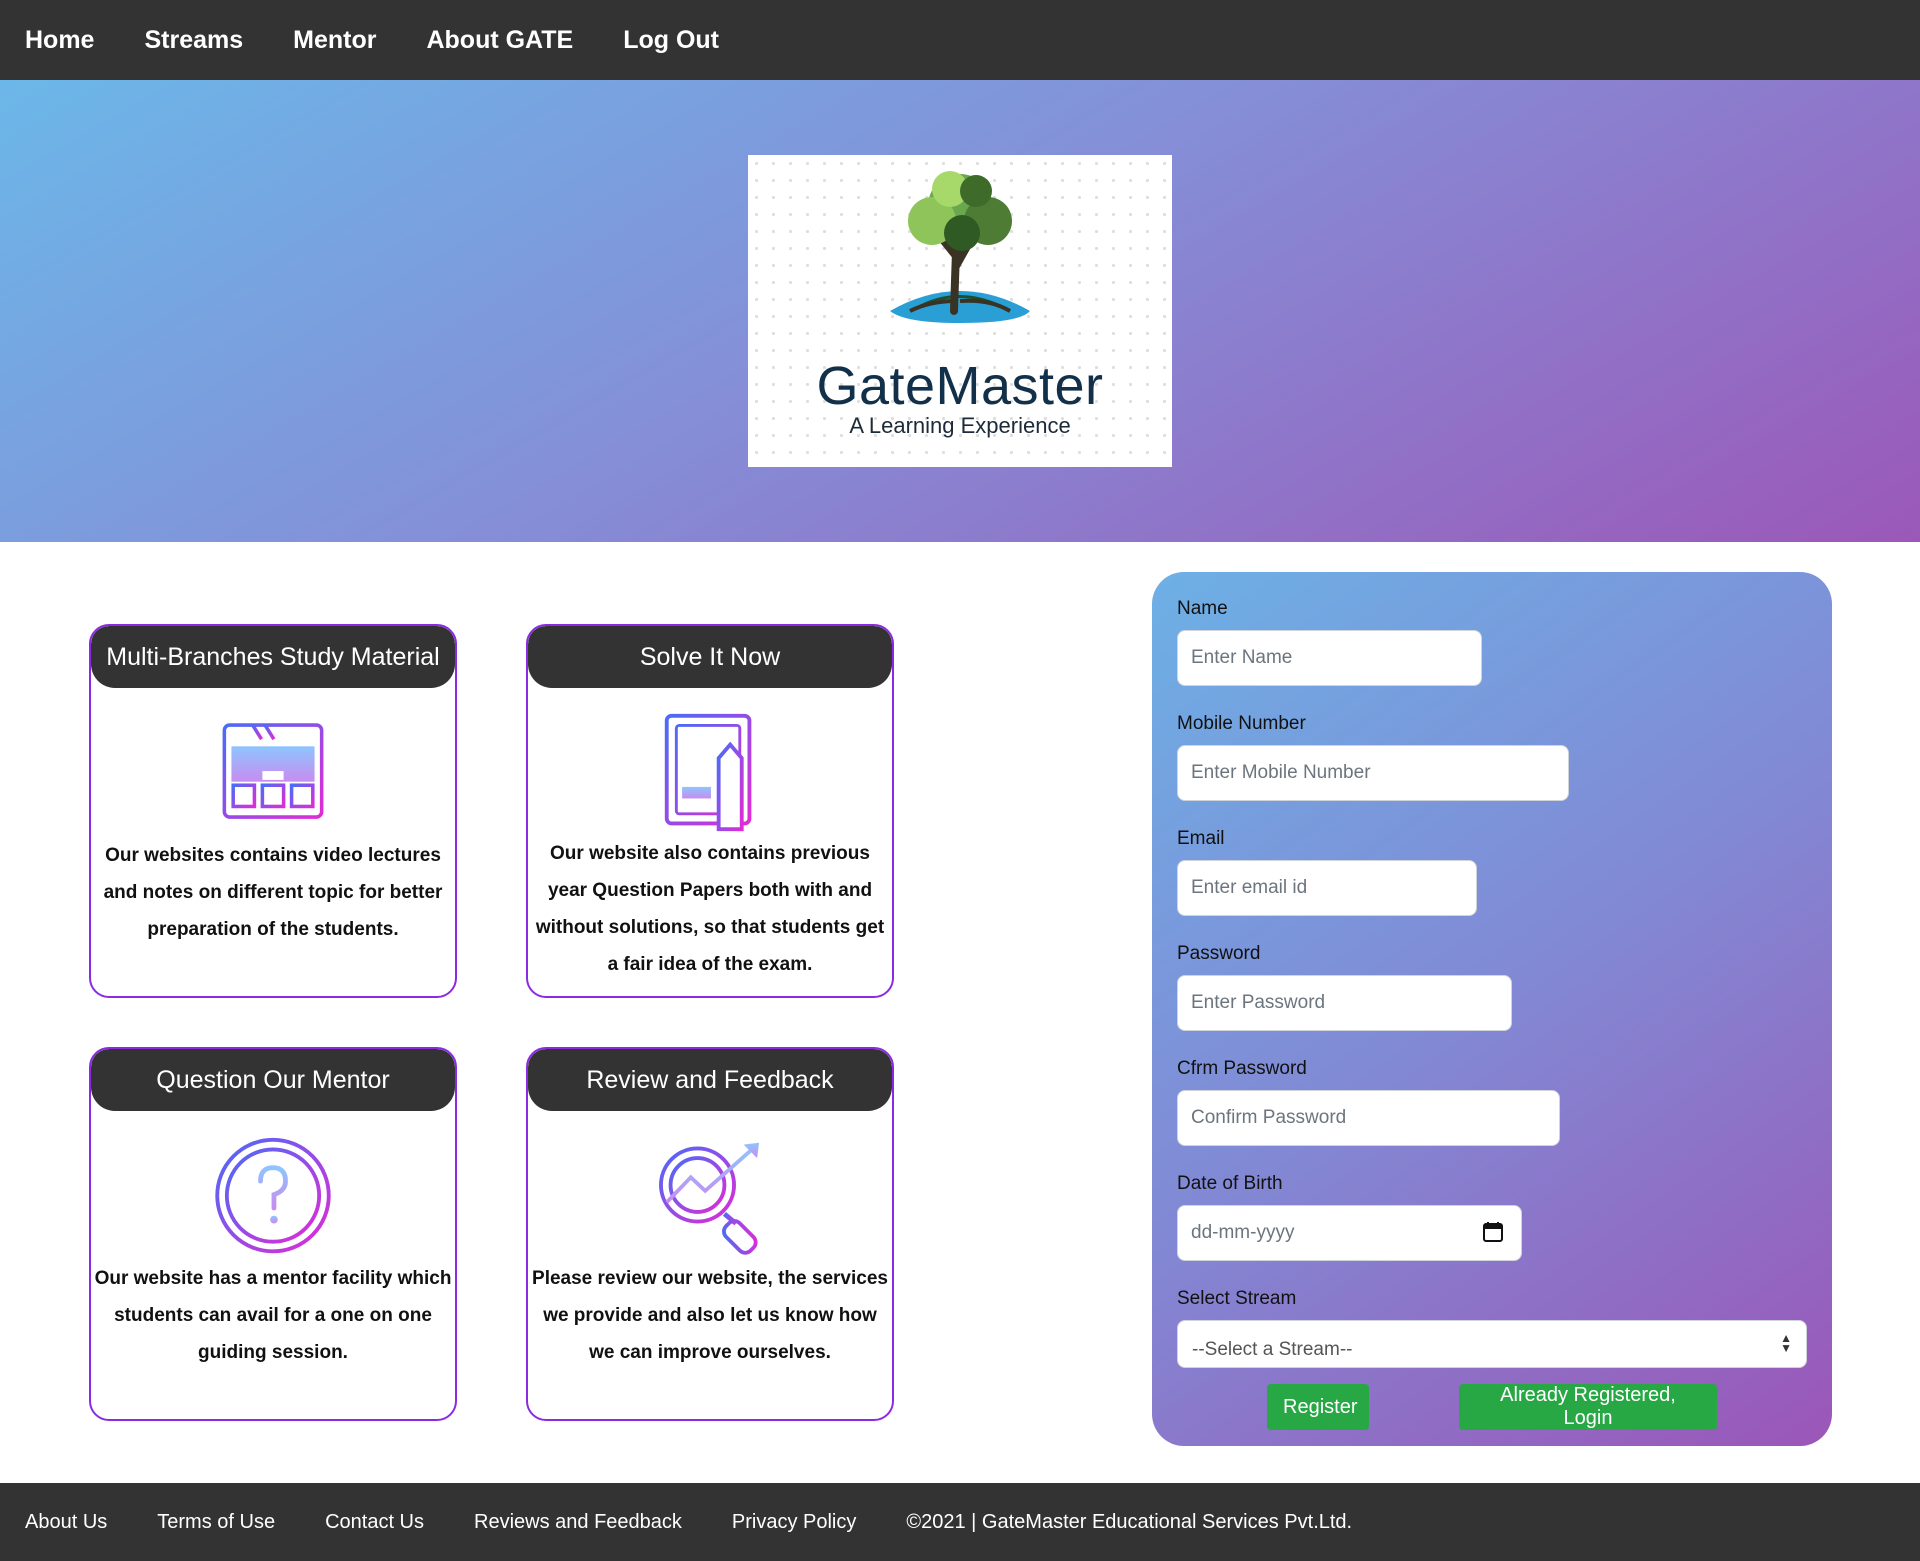 The width and height of the screenshot is (1920, 1561). What do you see at coordinates (499, 40) in the screenshot?
I see `nav-about-gate-link: About GATE` at bounding box center [499, 40].